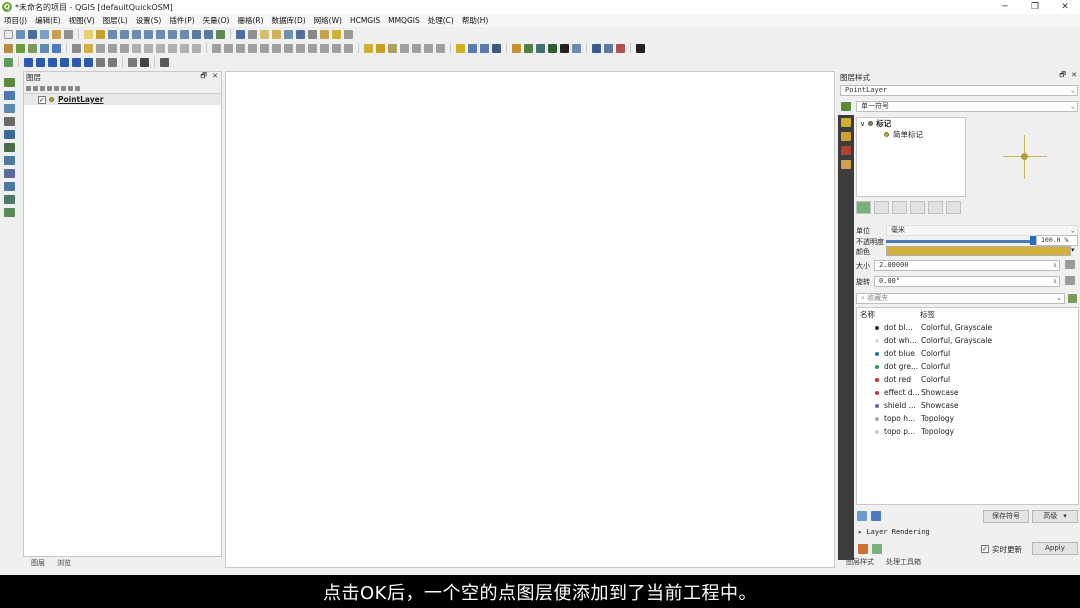 This screenshot has height=608, width=1080. Describe the element at coordinates (9, 82) in the screenshot. I see `add-vector-layer-icon` at that location.